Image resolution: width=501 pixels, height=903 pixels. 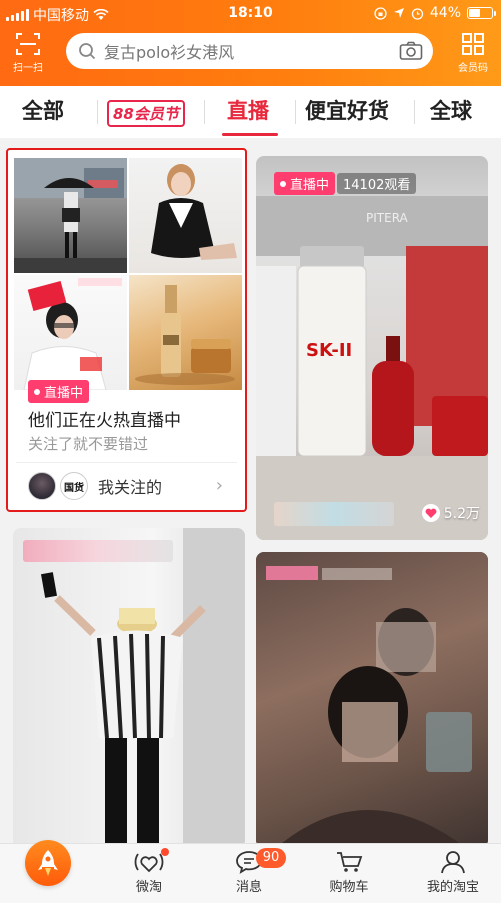 I want to click on status-icons: 44%, so click(x=435, y=13).